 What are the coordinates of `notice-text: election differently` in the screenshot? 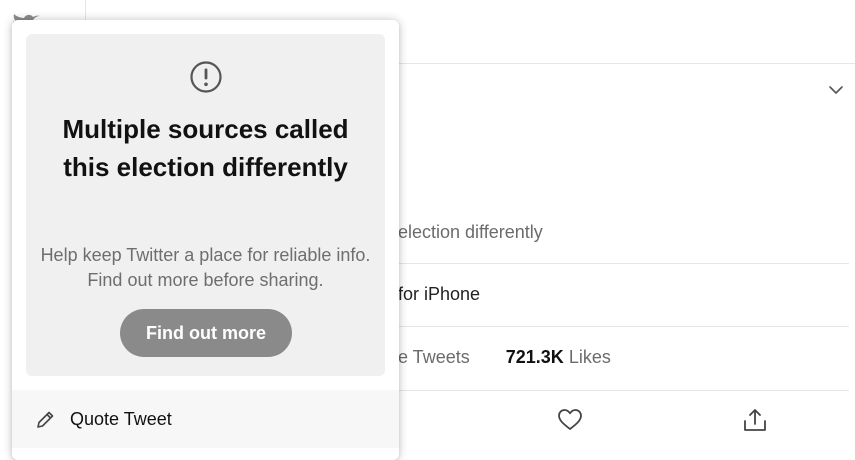 It's located at (470, 232).